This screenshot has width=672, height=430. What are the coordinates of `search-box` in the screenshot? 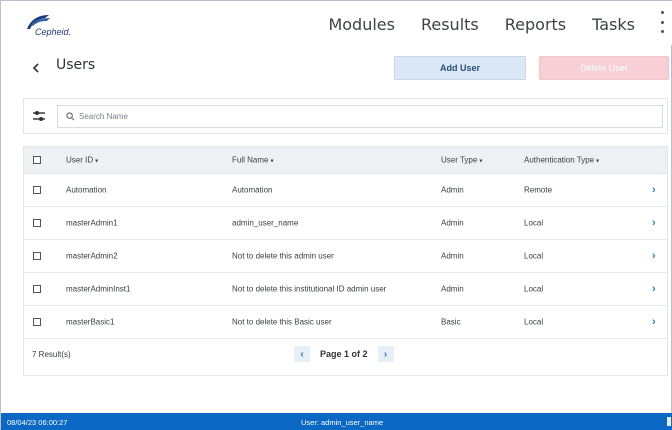 It's located at (360, 116).